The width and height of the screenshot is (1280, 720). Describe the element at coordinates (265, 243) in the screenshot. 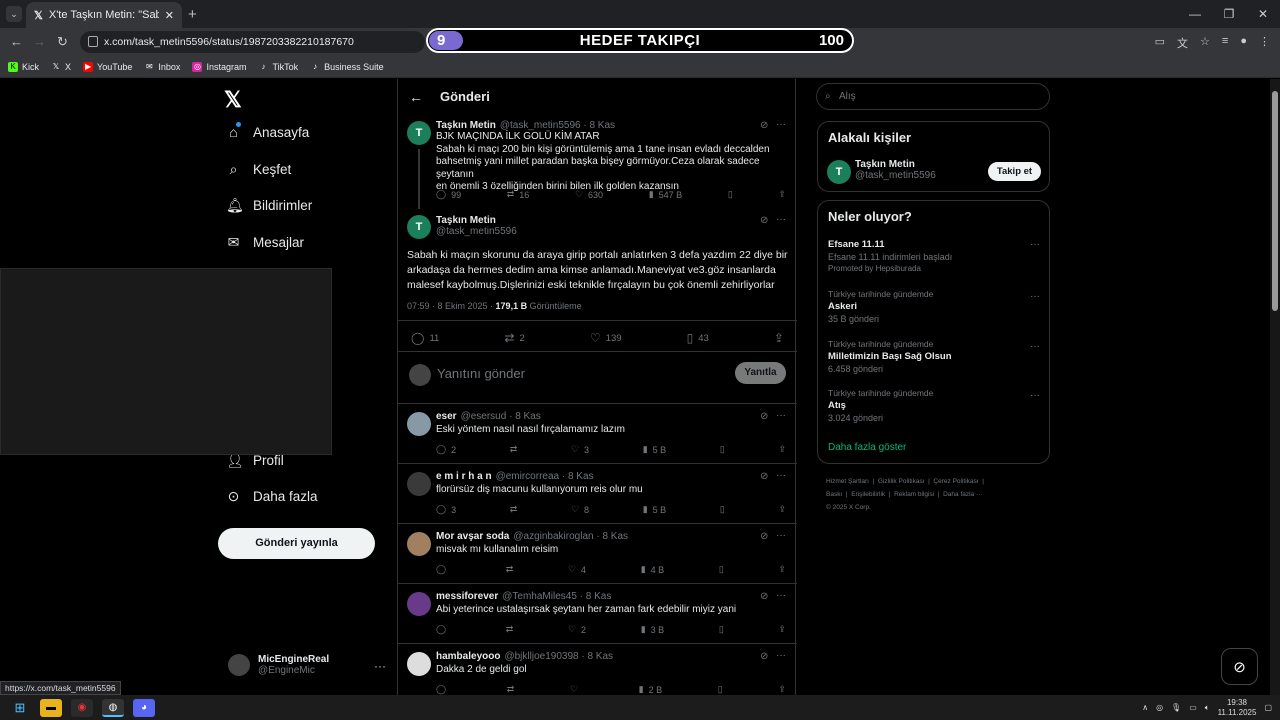

I see `nav-messages: ✉ Mesajlar` at that location.